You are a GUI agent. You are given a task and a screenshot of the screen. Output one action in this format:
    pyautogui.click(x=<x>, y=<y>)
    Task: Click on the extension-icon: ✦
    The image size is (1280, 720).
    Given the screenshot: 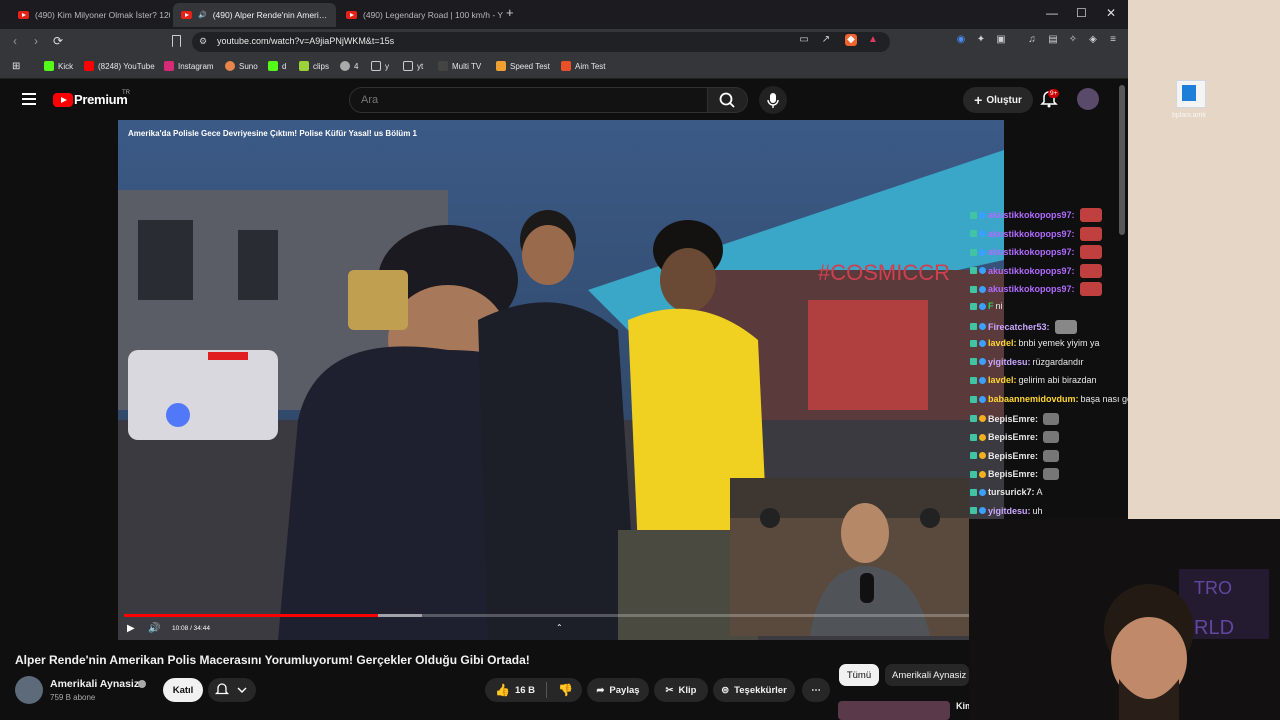 What is the action you would take?
    pyautogui.click(x=981, y=40)
    